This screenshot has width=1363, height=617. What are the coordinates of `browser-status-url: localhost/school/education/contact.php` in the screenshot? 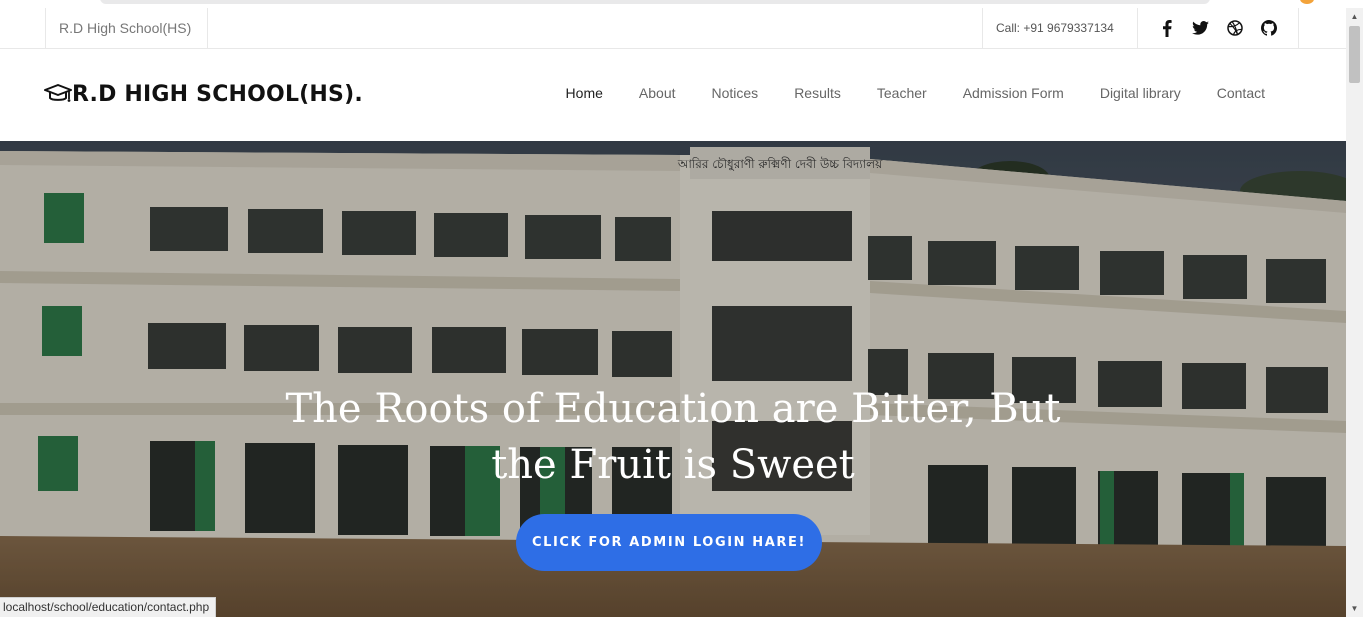 It's located at (108, 607).